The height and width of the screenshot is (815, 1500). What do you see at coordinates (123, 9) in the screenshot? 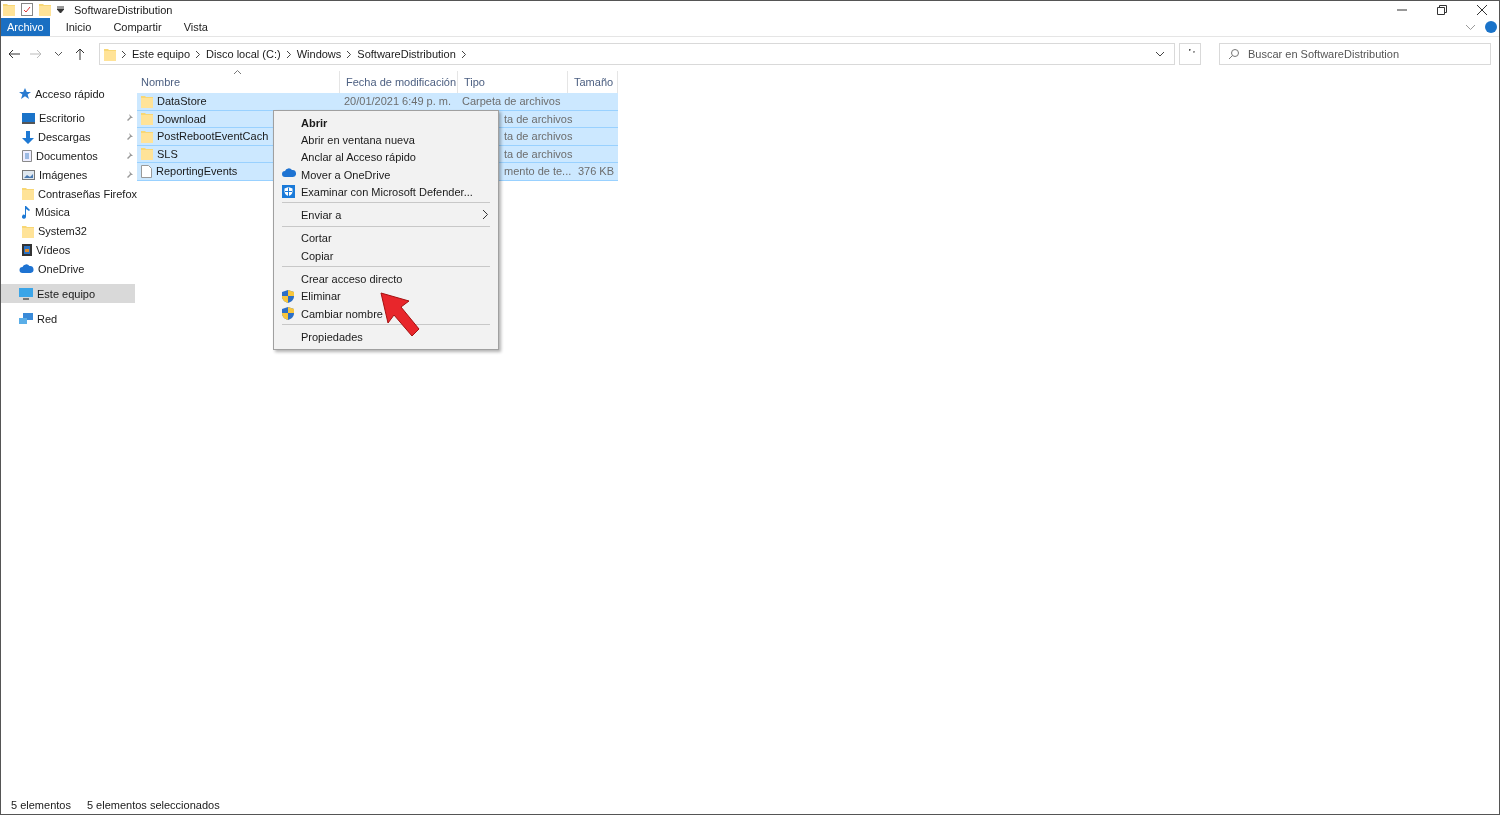
I see `window-title: SoftwareDistribution` at bounding box center [123, 9].